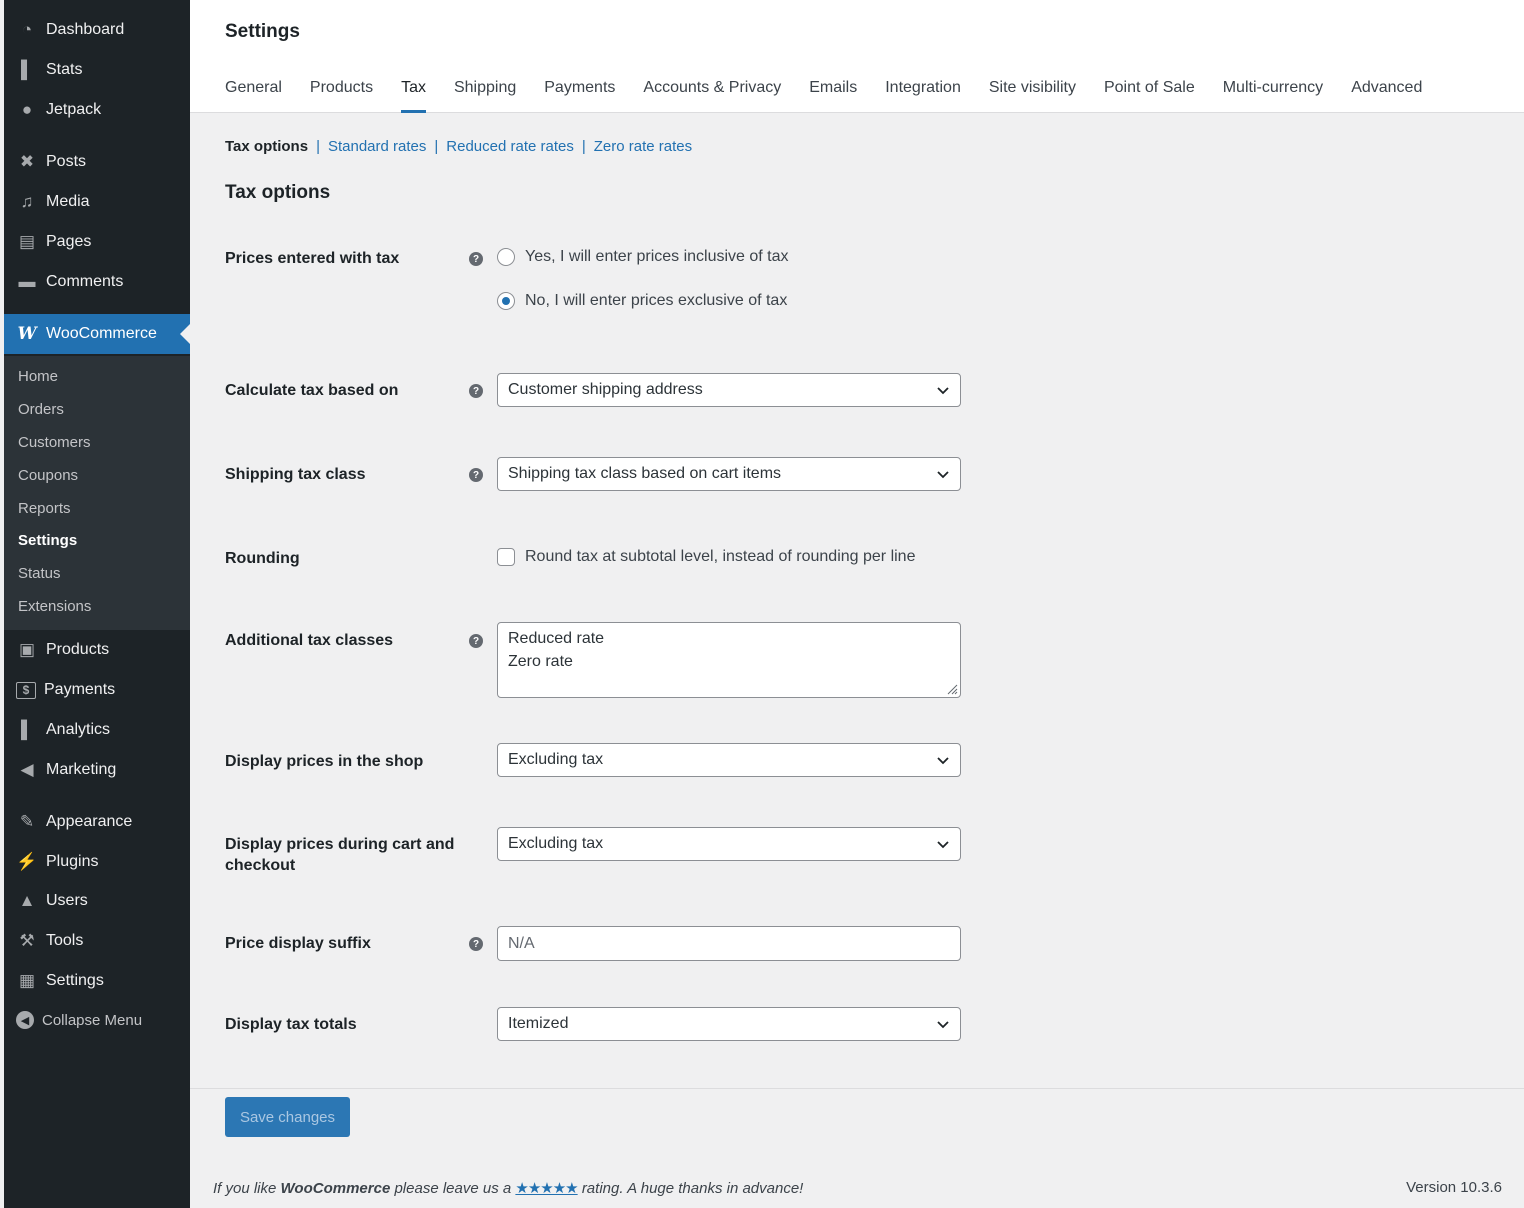  Describe the element at coordinates (27, 900) in the screenshot. I see `users-icon: ▲` at that location.